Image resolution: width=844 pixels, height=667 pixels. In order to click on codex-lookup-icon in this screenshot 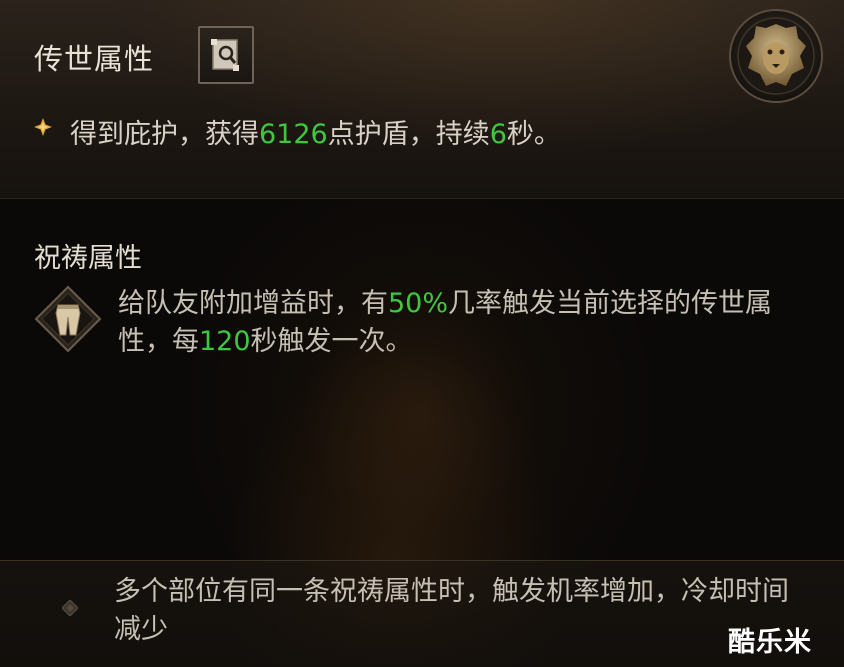, I will do `click(225, 55)`.